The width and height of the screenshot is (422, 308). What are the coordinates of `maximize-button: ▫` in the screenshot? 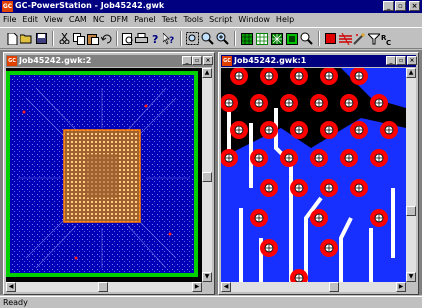 It's located at (400, 6).